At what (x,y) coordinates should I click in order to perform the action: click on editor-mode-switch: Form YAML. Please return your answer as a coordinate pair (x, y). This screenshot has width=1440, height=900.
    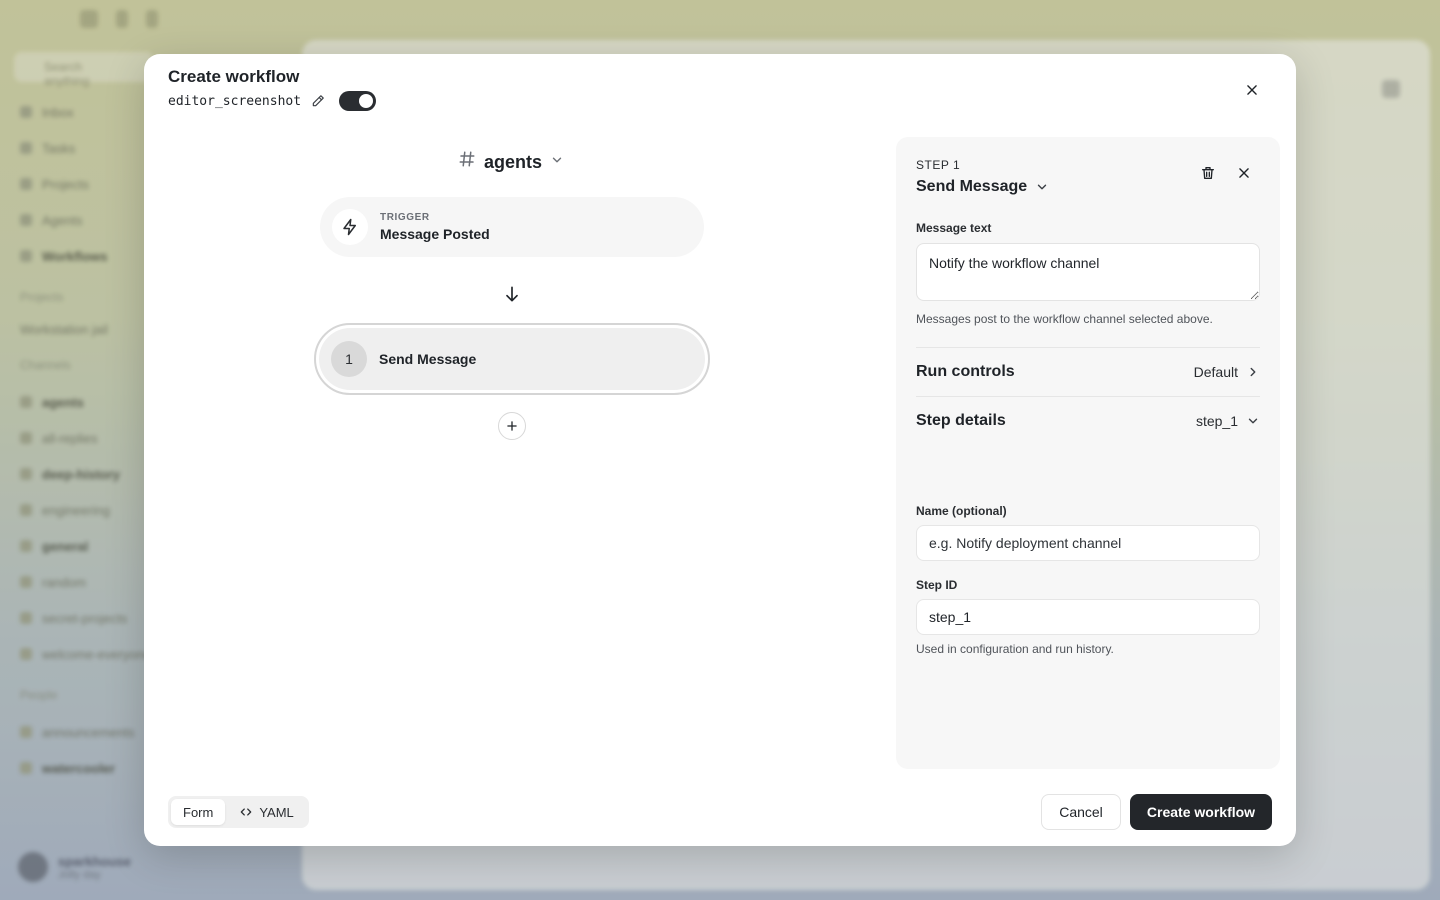
    Looking at the image, I should click on (238, 812).